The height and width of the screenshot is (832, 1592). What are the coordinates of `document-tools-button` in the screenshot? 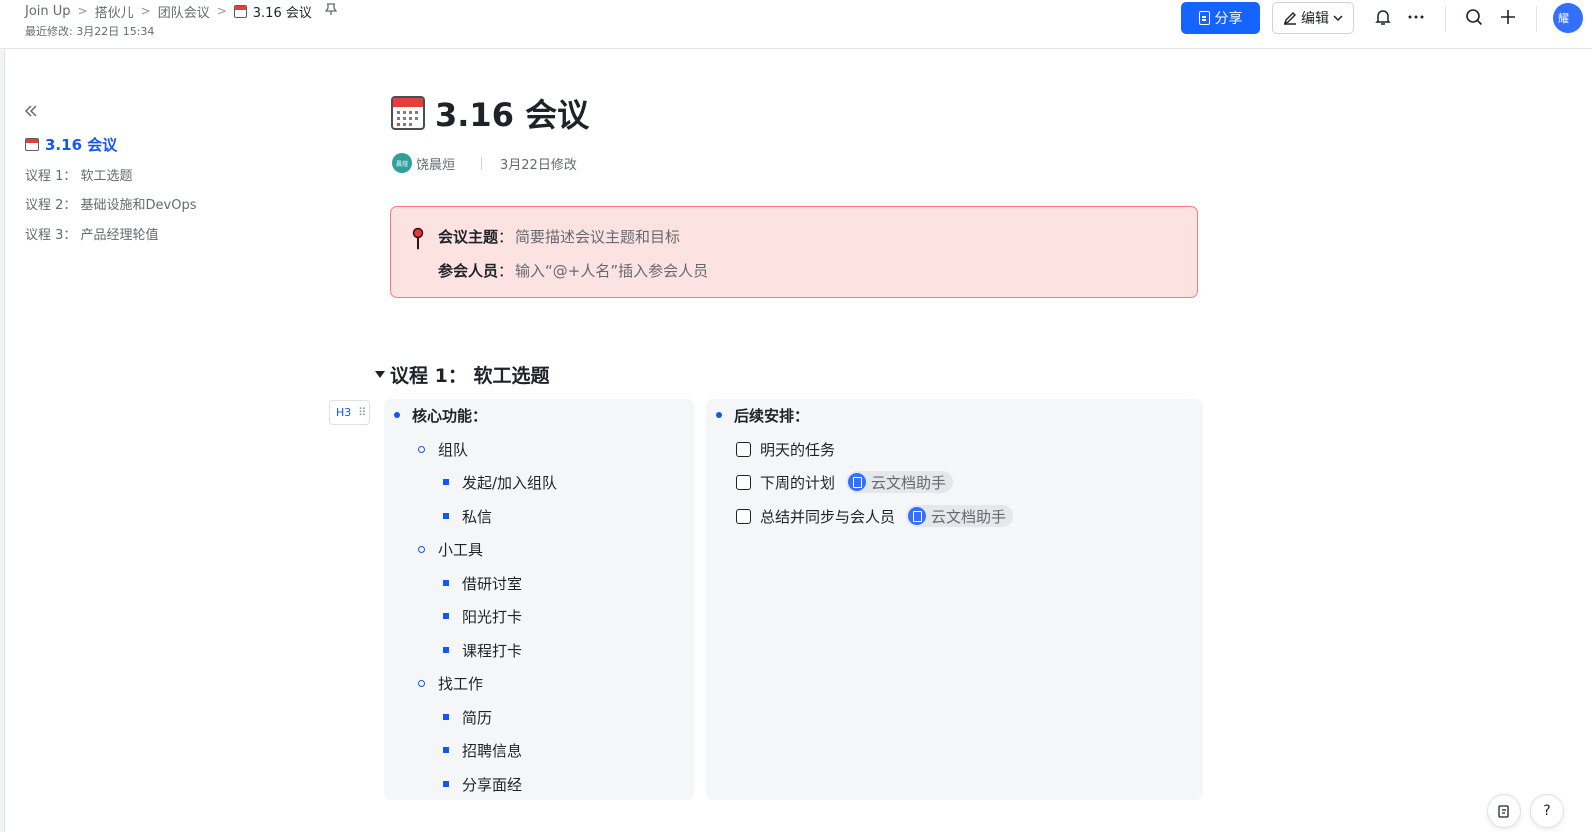 It's located at (1504, 811).